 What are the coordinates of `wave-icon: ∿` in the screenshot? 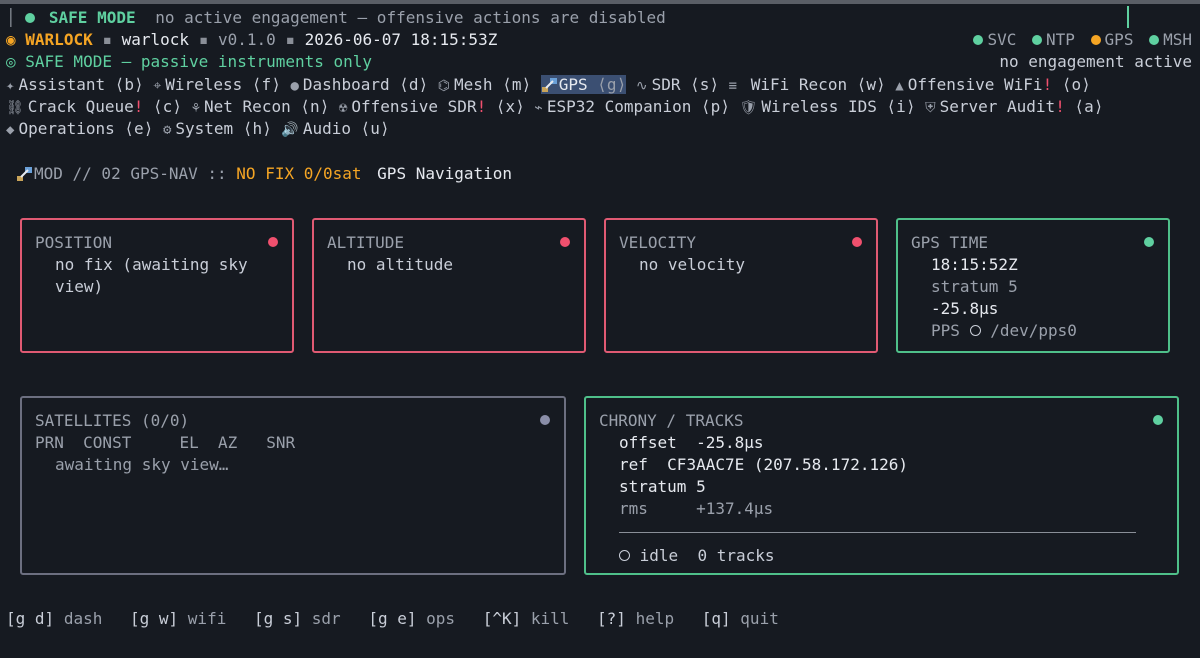 It's located at (641, 86).